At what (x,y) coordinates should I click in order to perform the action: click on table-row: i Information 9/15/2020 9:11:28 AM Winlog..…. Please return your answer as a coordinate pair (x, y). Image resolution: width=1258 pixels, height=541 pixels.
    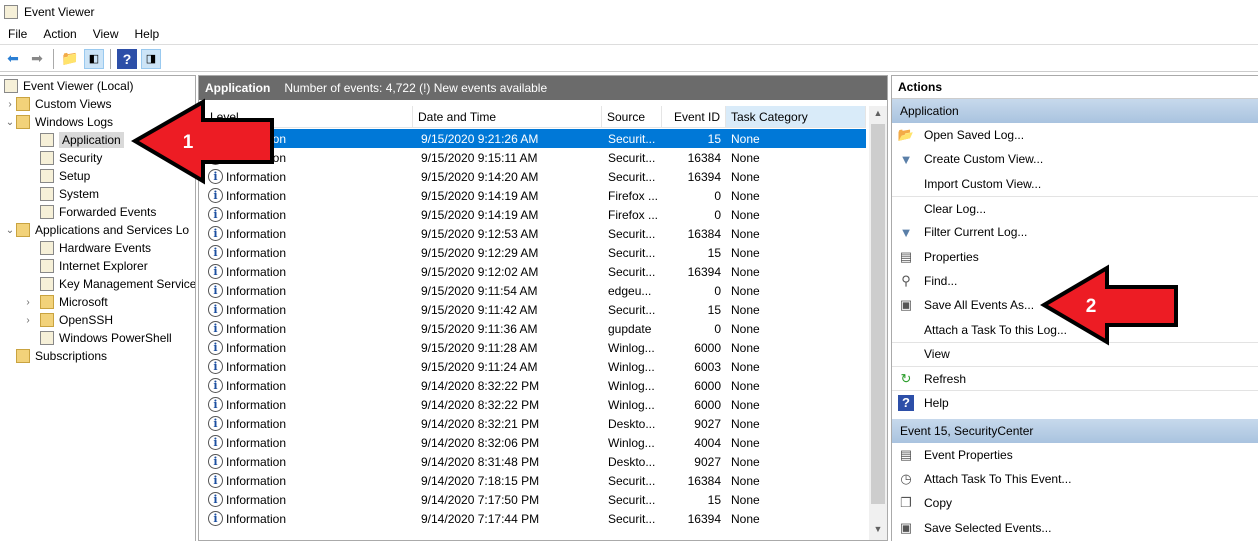
    Looking at the image, I should click on (535, 347).